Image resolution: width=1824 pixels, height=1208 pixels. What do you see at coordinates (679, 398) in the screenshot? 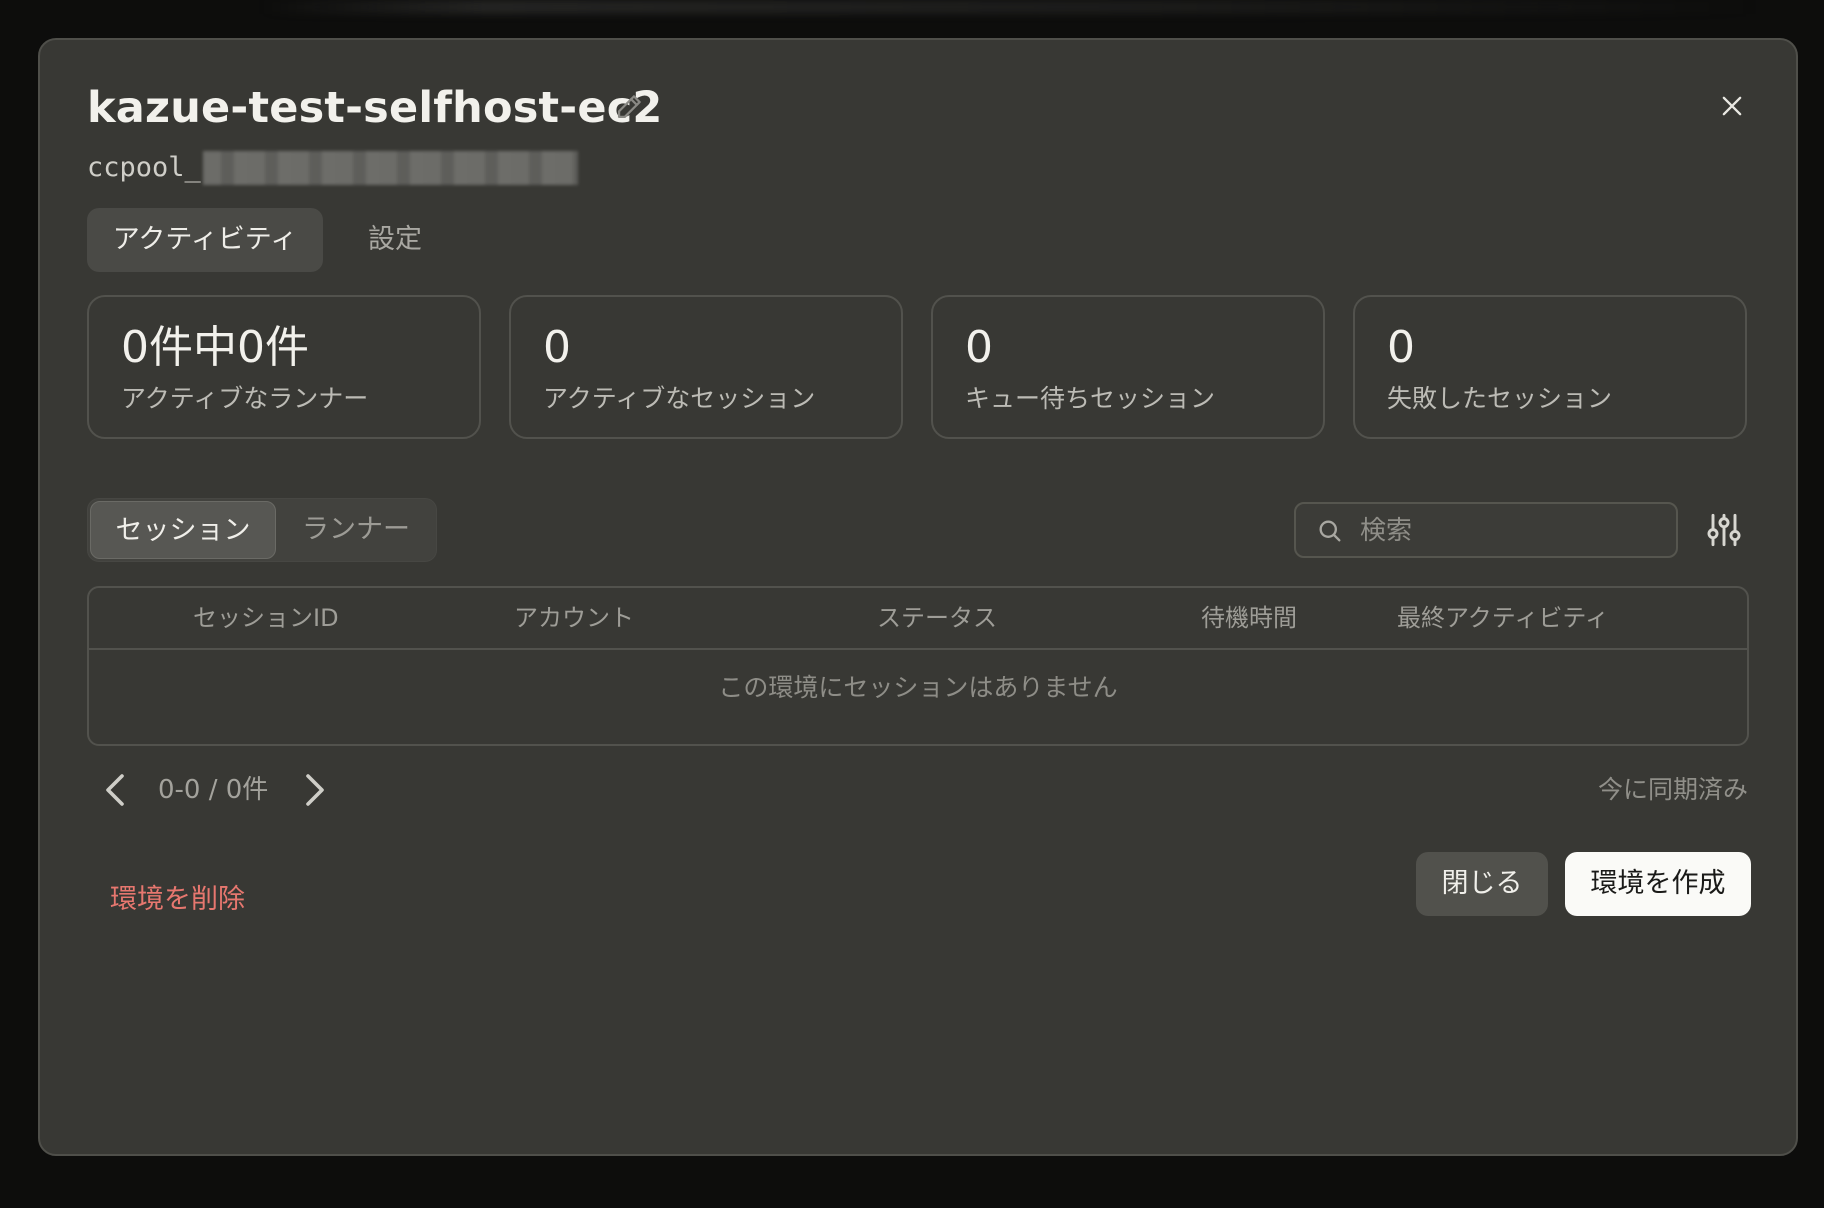
I see `stat-label: アクティブなセッション` at bounding box center [679, 398].